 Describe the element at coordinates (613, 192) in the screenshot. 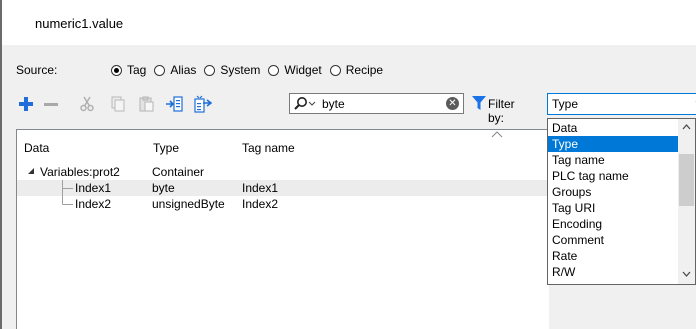

I see `dropdown-option-groups: Groups` at that location.